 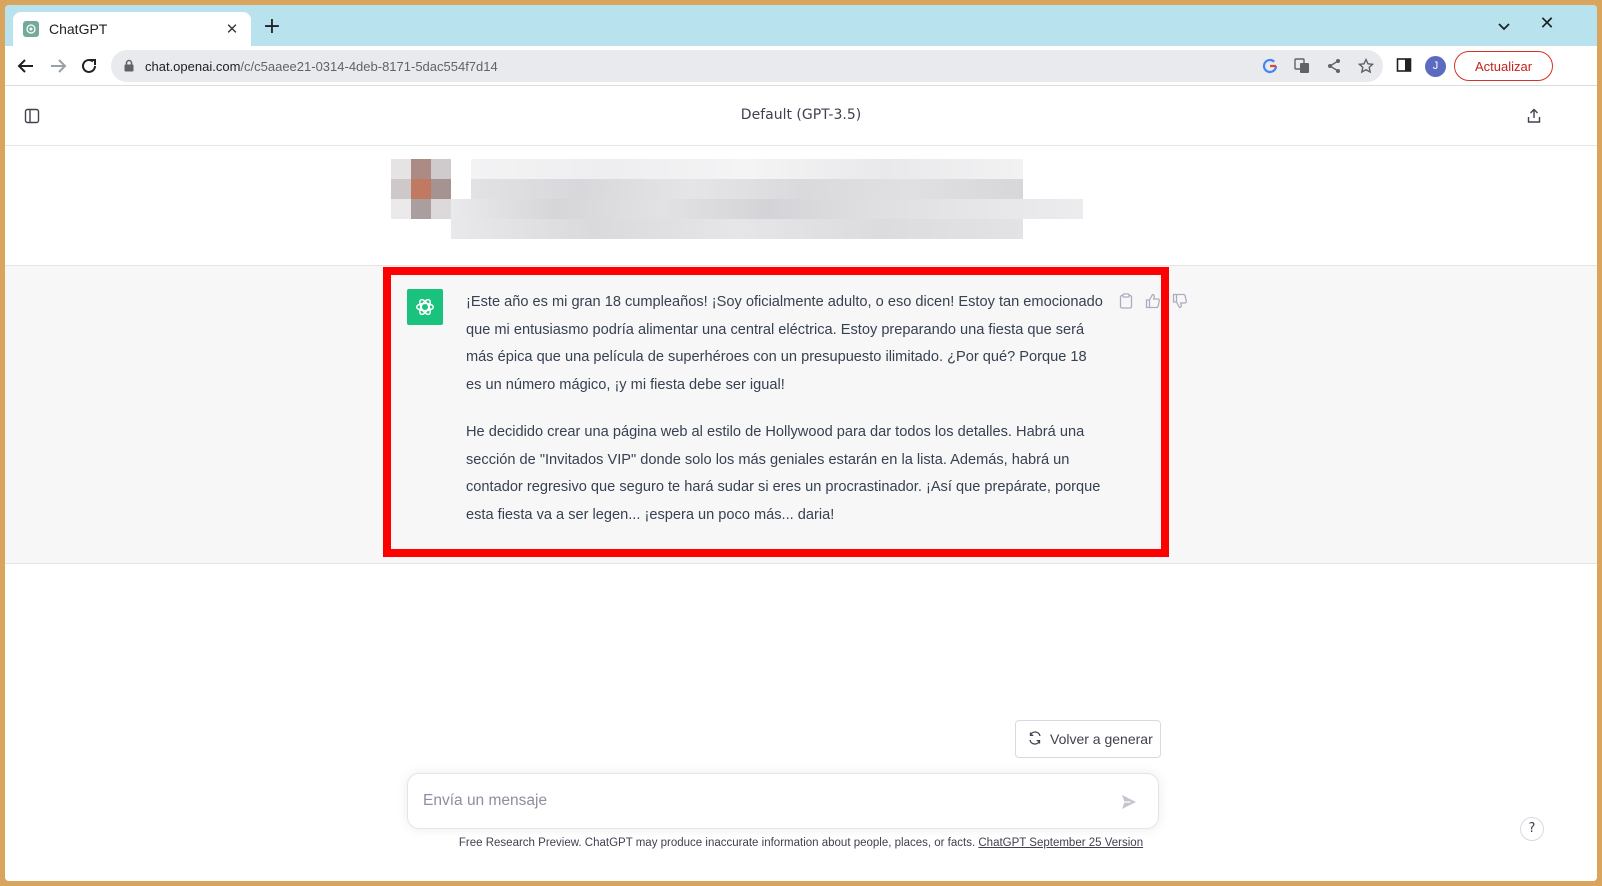 What do you see at coordinates (78, 29) in the screenshot?
I see `tab-title: ChatGPT` at bounding box center [78, 29].